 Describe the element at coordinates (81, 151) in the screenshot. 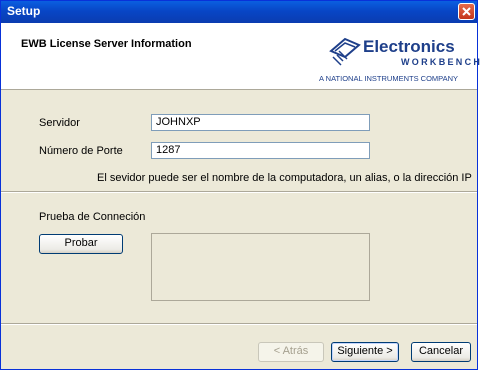

I see `port-label: Número de Porte` at that location.